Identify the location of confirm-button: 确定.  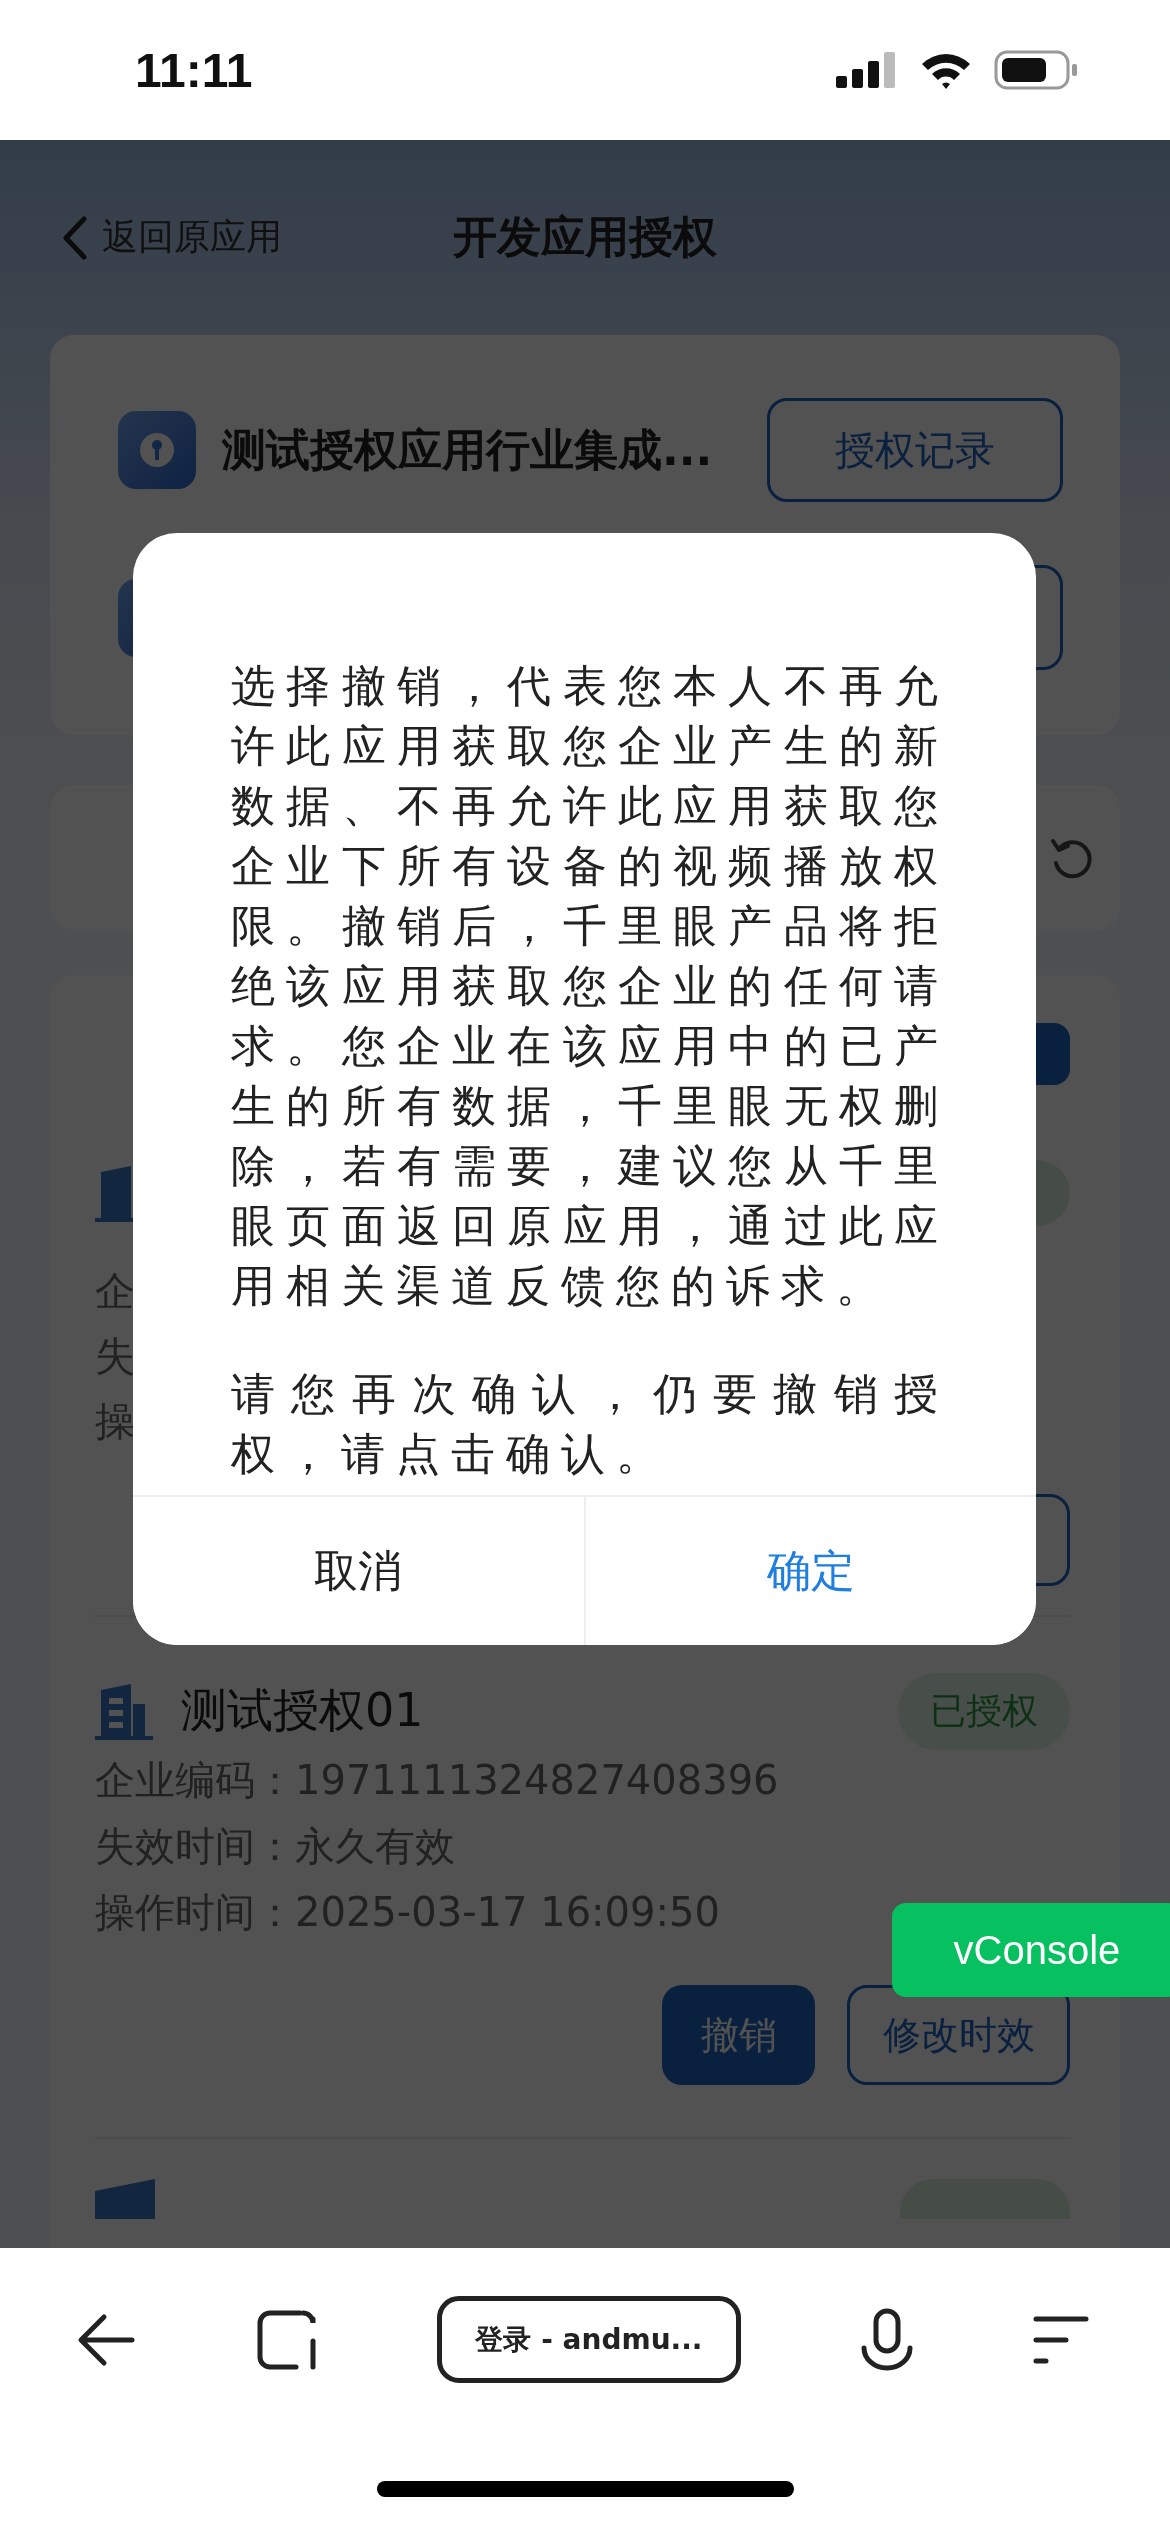
(809, 1571).